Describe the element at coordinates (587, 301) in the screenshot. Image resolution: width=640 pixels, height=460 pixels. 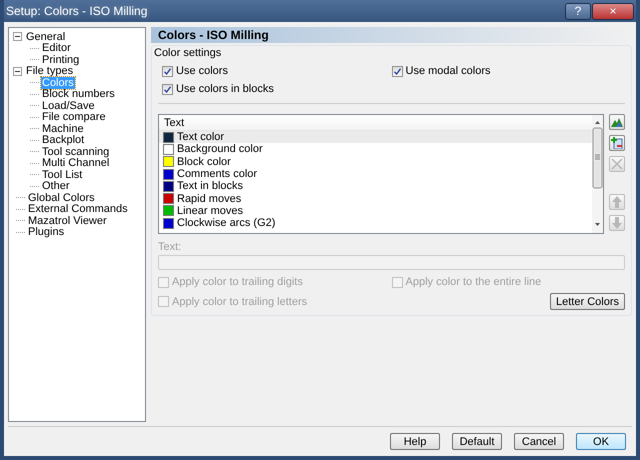
I see `letter-colors-button: Letter Colors` at that location.